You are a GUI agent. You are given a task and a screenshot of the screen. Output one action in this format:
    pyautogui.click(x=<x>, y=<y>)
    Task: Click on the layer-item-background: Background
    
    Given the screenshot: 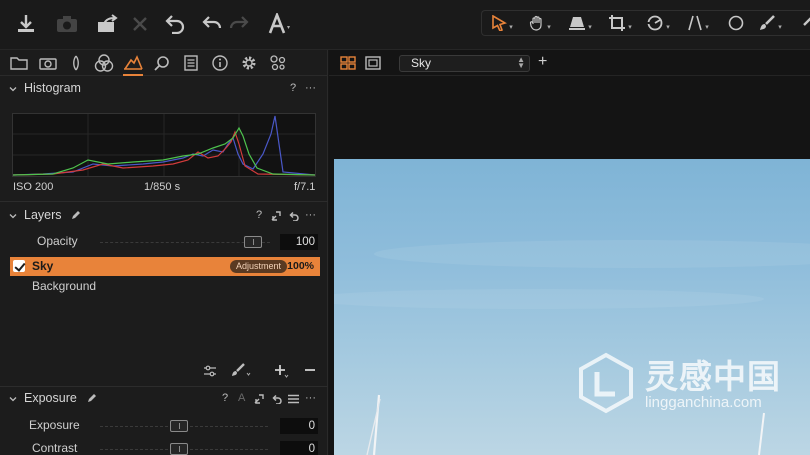 What is the action you would take?
    pyautogui.click(x=64, y=286)
    